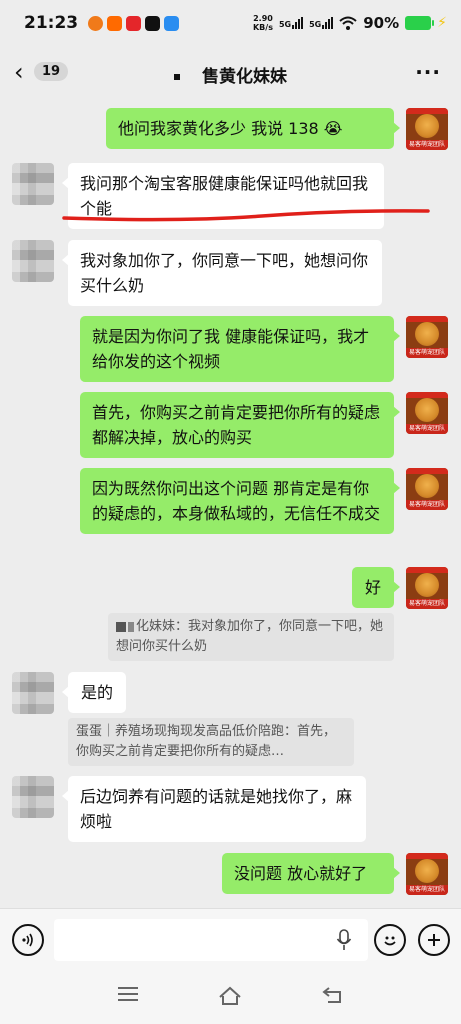 The width and height of the screenshot is (461, 1024). What do you see at coordinates (240, 425) in the screenshot?
I see `message-bubble-outgoing: 首先，你购买之前肯定要把你所有的疑虑都解决掉，放心的购买` at bounding box center [240, 425].